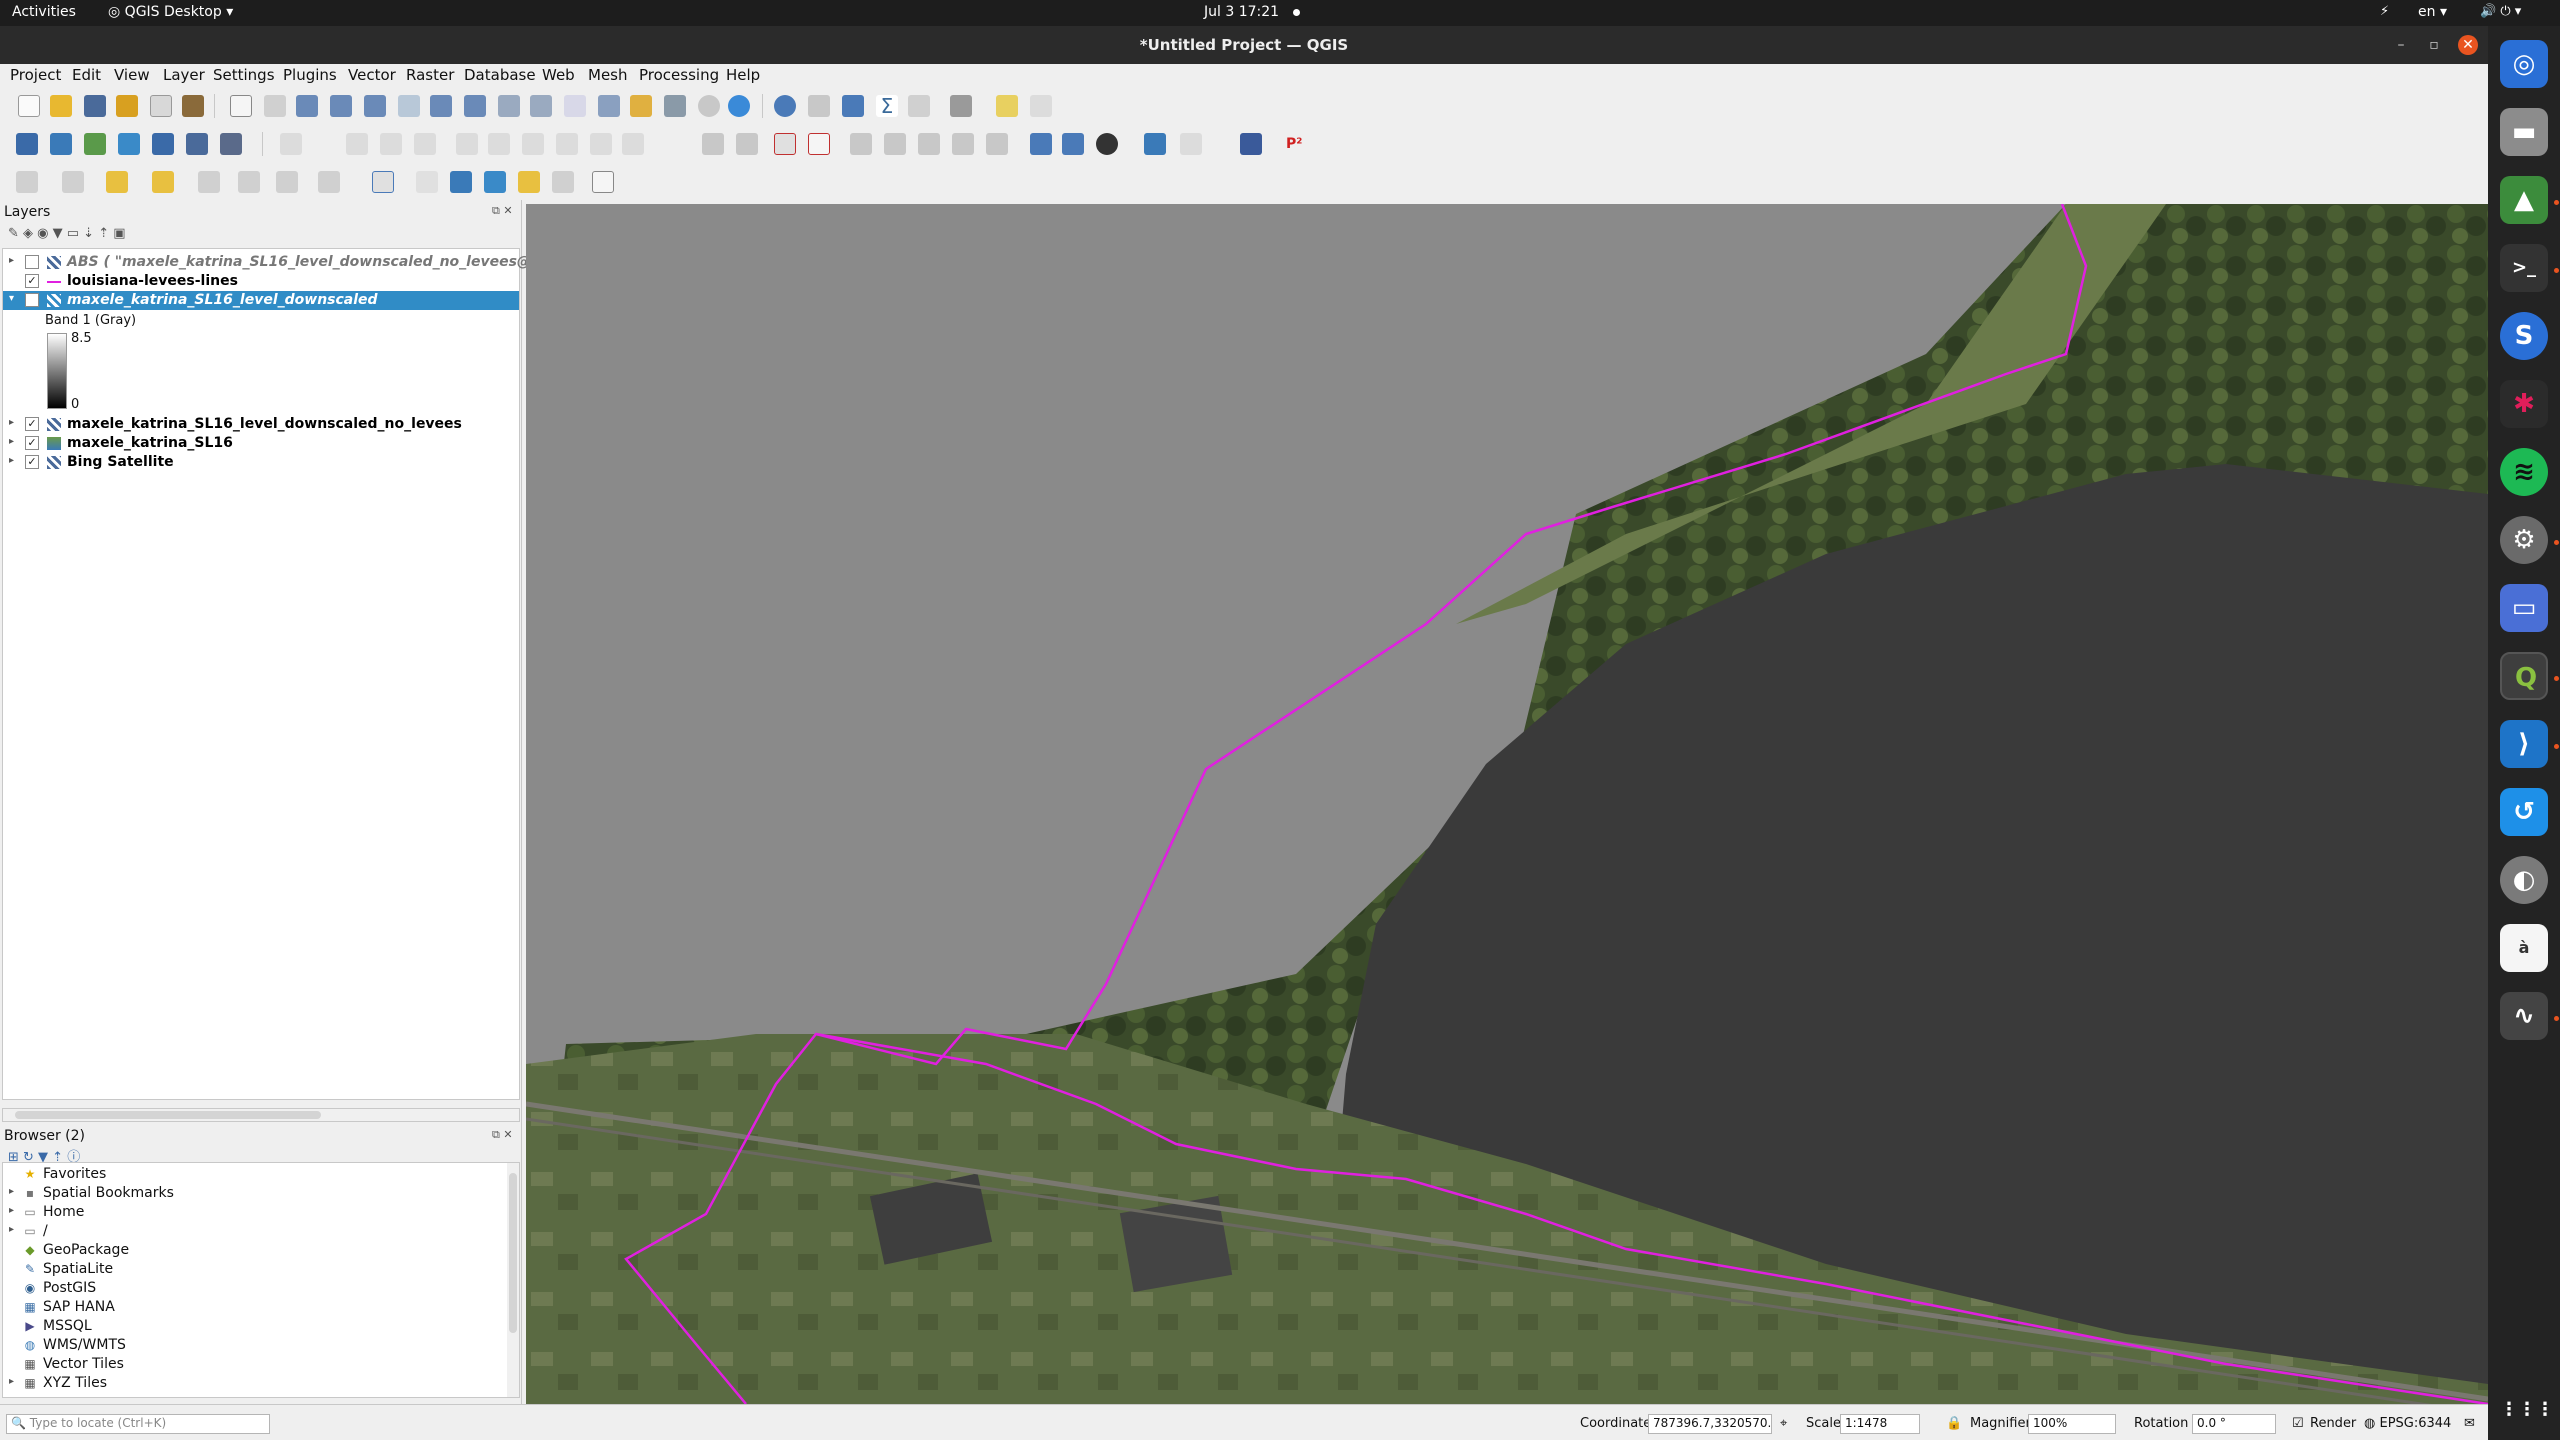 This screenshot has height=1440, width=2560. Describe the element at coordinates (441, 106) in the screenshot. I see `zoom-to-layer-icon` at that location.